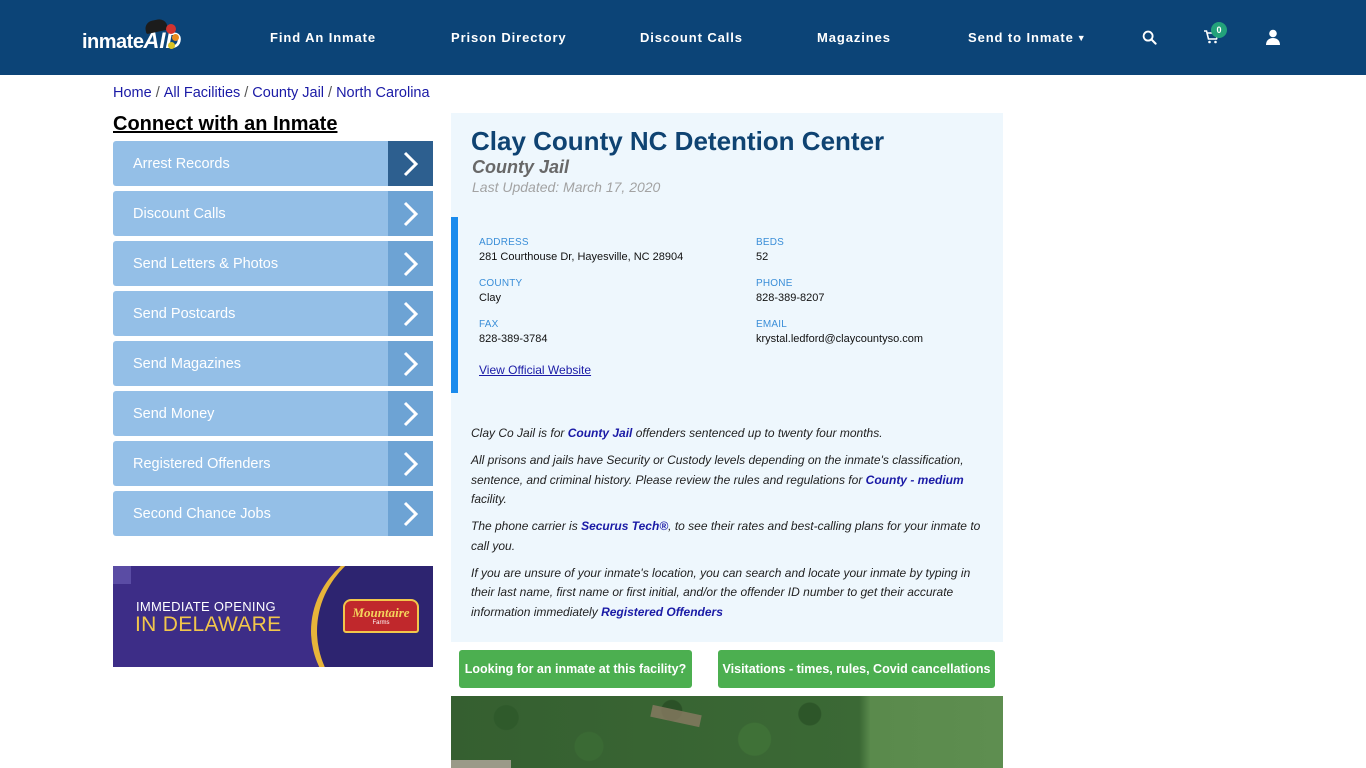 The image size is (1366, 768). I want to click on facility-type: County Jail, so click(521, 167).